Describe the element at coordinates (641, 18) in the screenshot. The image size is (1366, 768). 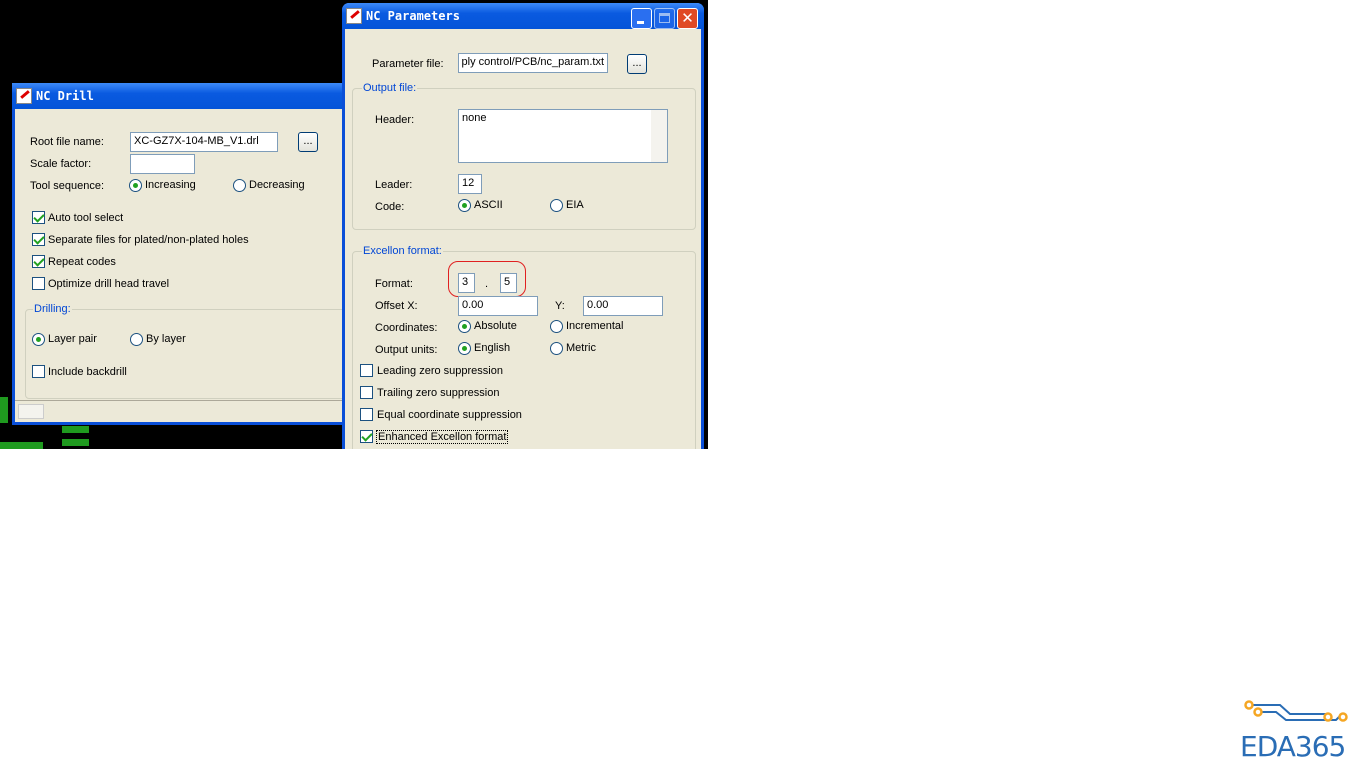
I see `minimize-button` at that location.